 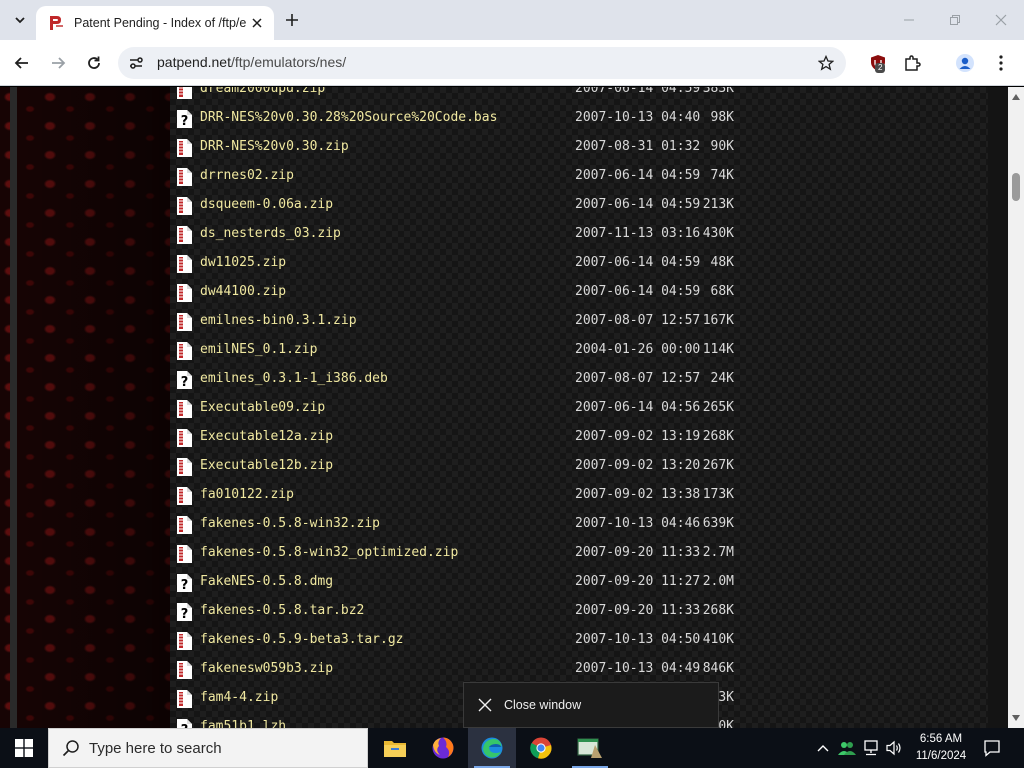 I want to click on taskbar-search-placeholder: Type here to search, so click(x=155, y=748).